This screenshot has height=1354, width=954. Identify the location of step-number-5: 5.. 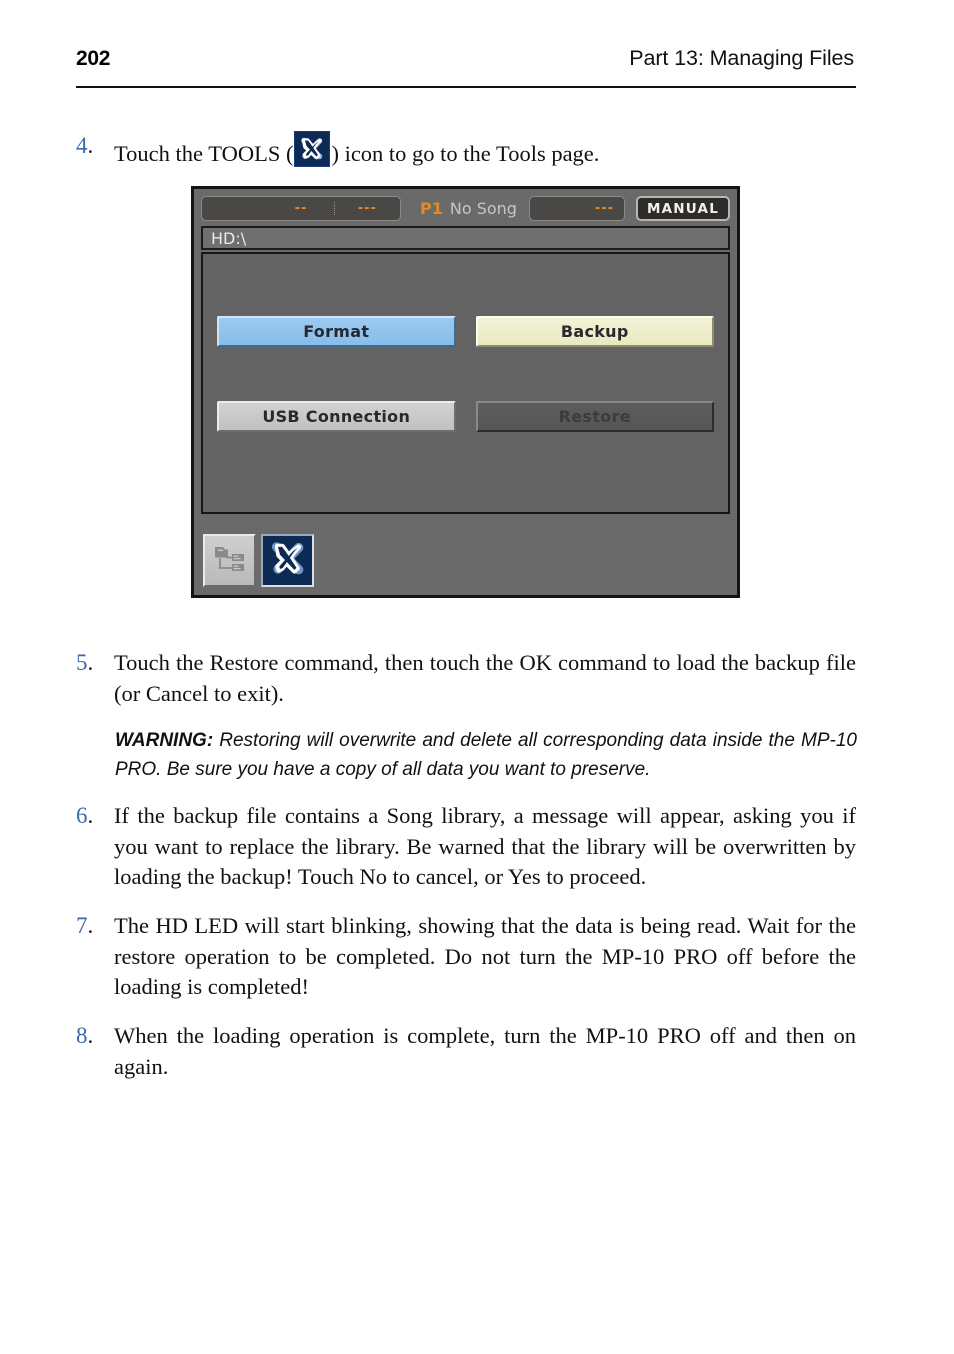
(85, 662).